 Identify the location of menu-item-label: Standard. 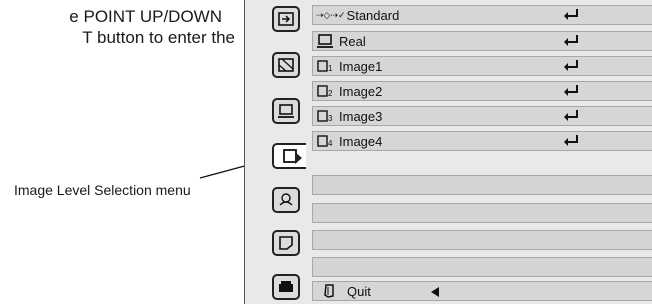
(373, 15).